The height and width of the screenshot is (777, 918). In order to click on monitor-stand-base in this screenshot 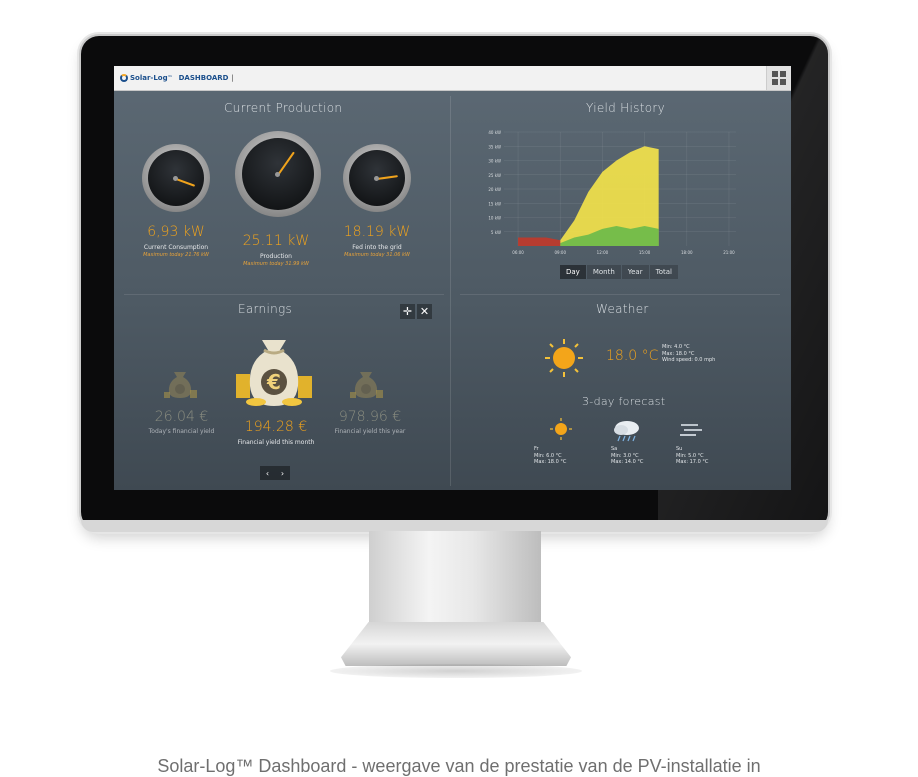, I will do `click(456, 644)`.